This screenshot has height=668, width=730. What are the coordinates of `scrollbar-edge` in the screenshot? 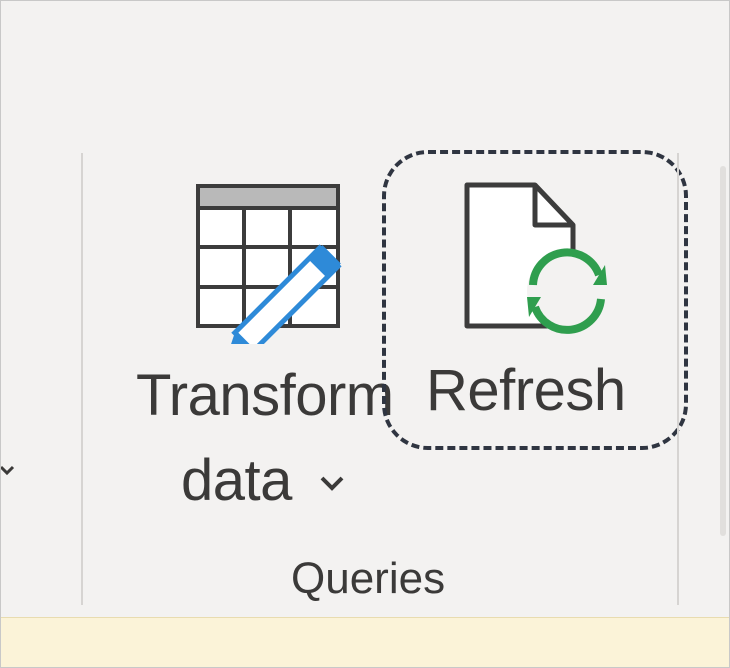 It's located at (723, 351).